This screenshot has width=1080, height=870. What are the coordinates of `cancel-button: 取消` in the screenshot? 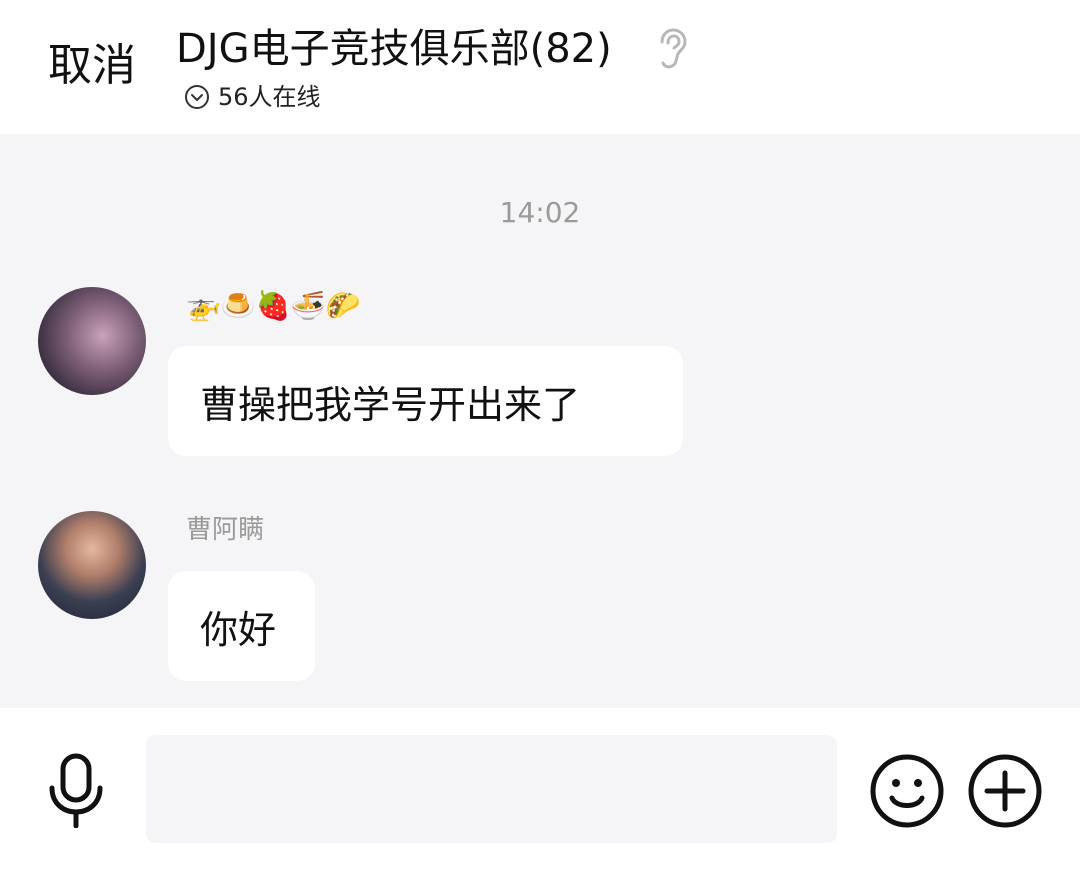 It's located at (92, 66).